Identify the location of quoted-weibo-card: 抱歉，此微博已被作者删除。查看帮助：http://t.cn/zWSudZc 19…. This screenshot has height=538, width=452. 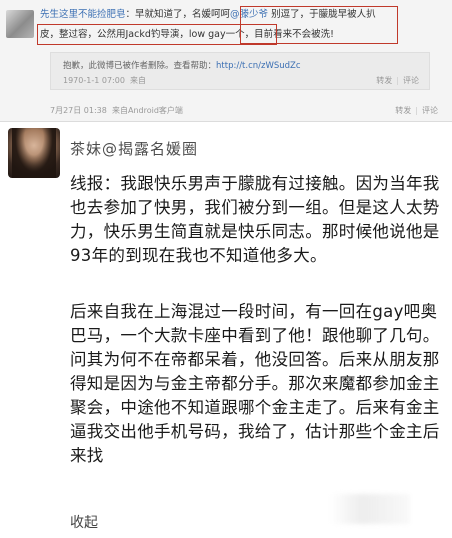
(240, 71).